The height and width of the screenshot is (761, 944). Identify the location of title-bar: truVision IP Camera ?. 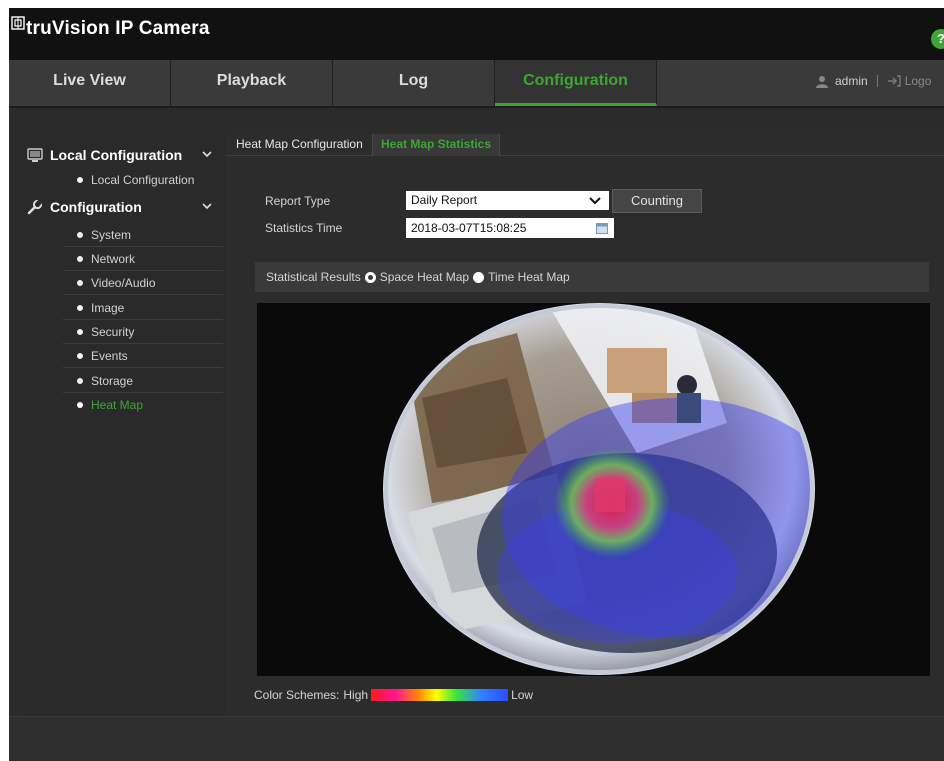
(476, 34).